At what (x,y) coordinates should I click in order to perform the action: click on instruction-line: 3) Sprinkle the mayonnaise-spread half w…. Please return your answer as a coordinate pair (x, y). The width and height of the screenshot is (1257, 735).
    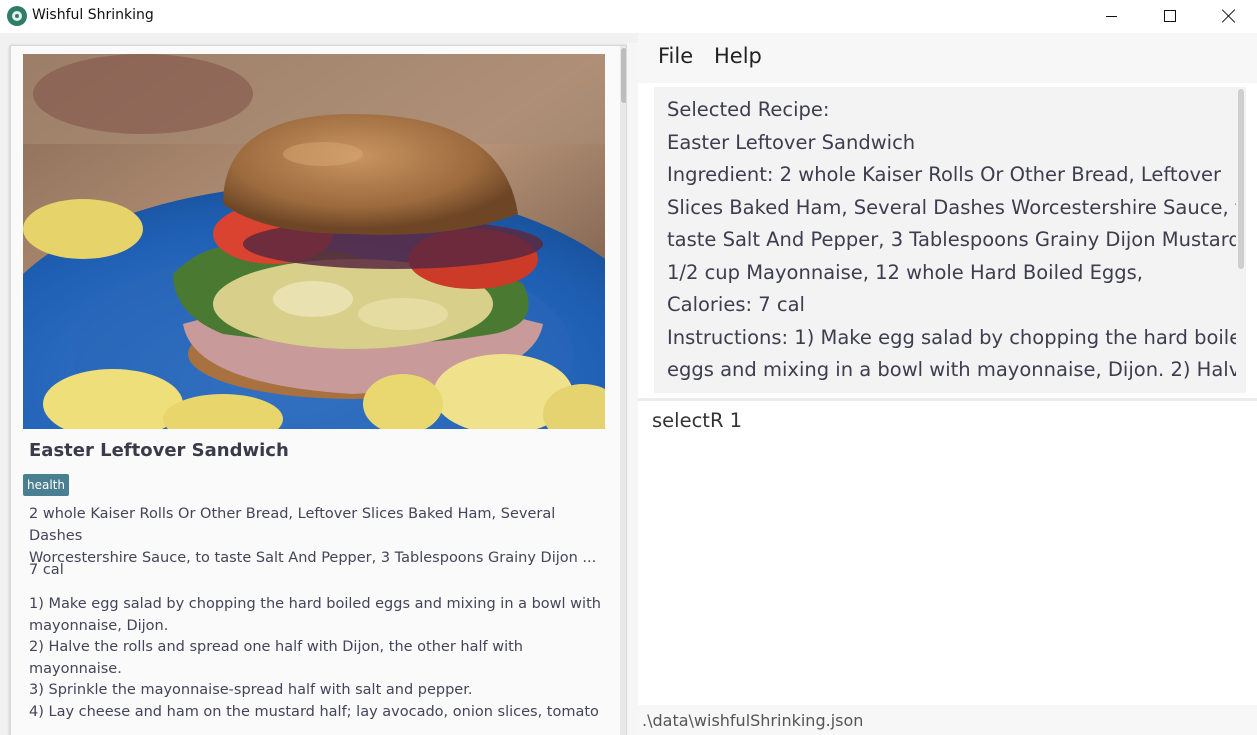
    Looking at the image, I should click on (251, 690).